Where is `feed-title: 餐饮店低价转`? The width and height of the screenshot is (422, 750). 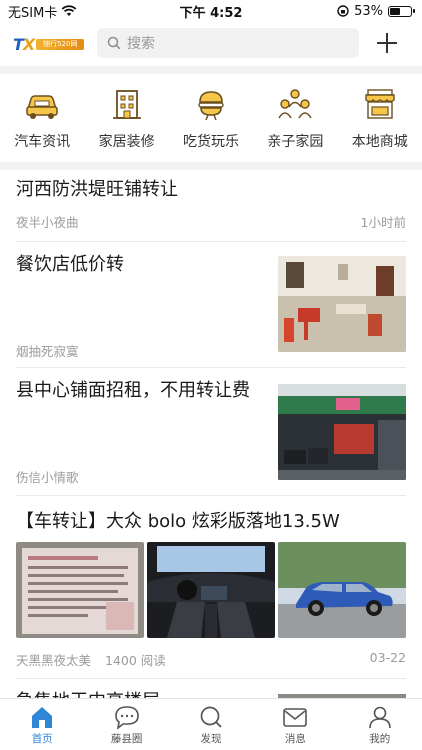
feed-title: 餐饮店低价转 is located at coordinates (70, 264).